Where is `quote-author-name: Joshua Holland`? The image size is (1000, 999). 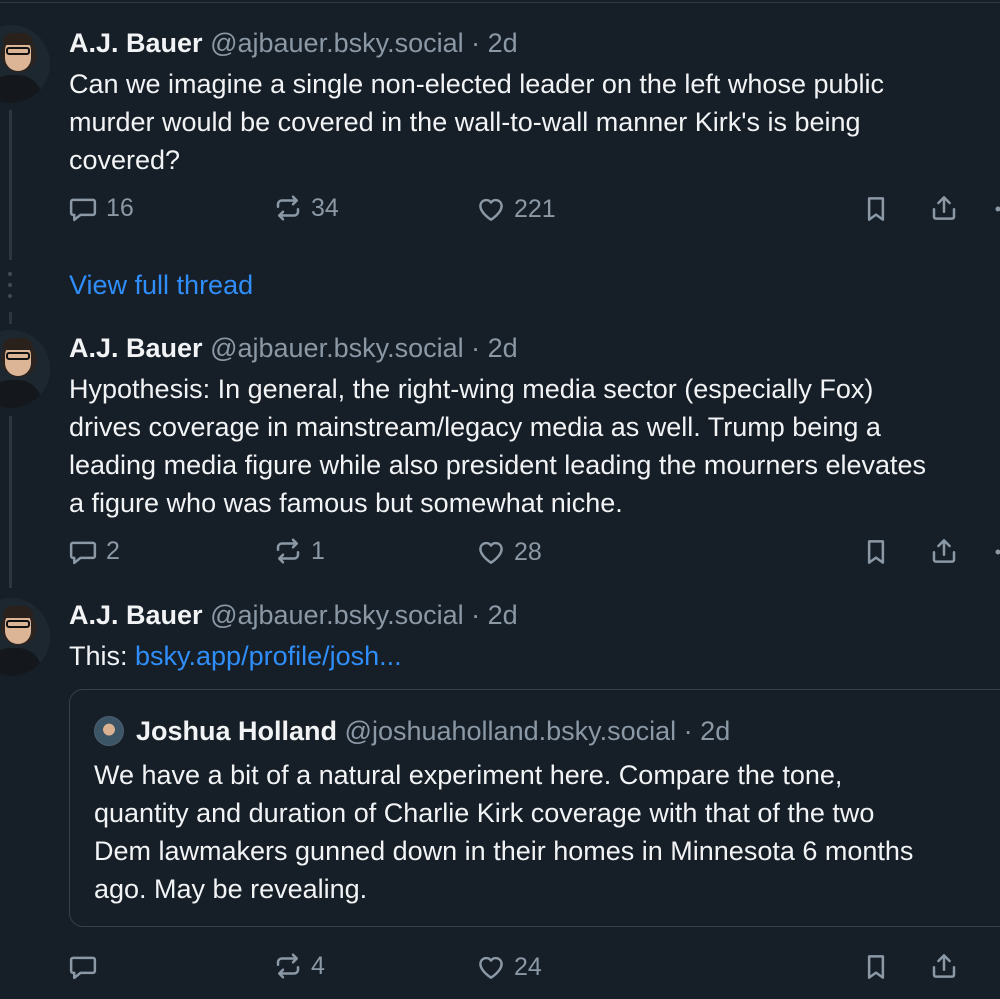
quote-author-name: Joshua Holland is located at coordinates (236, 731).